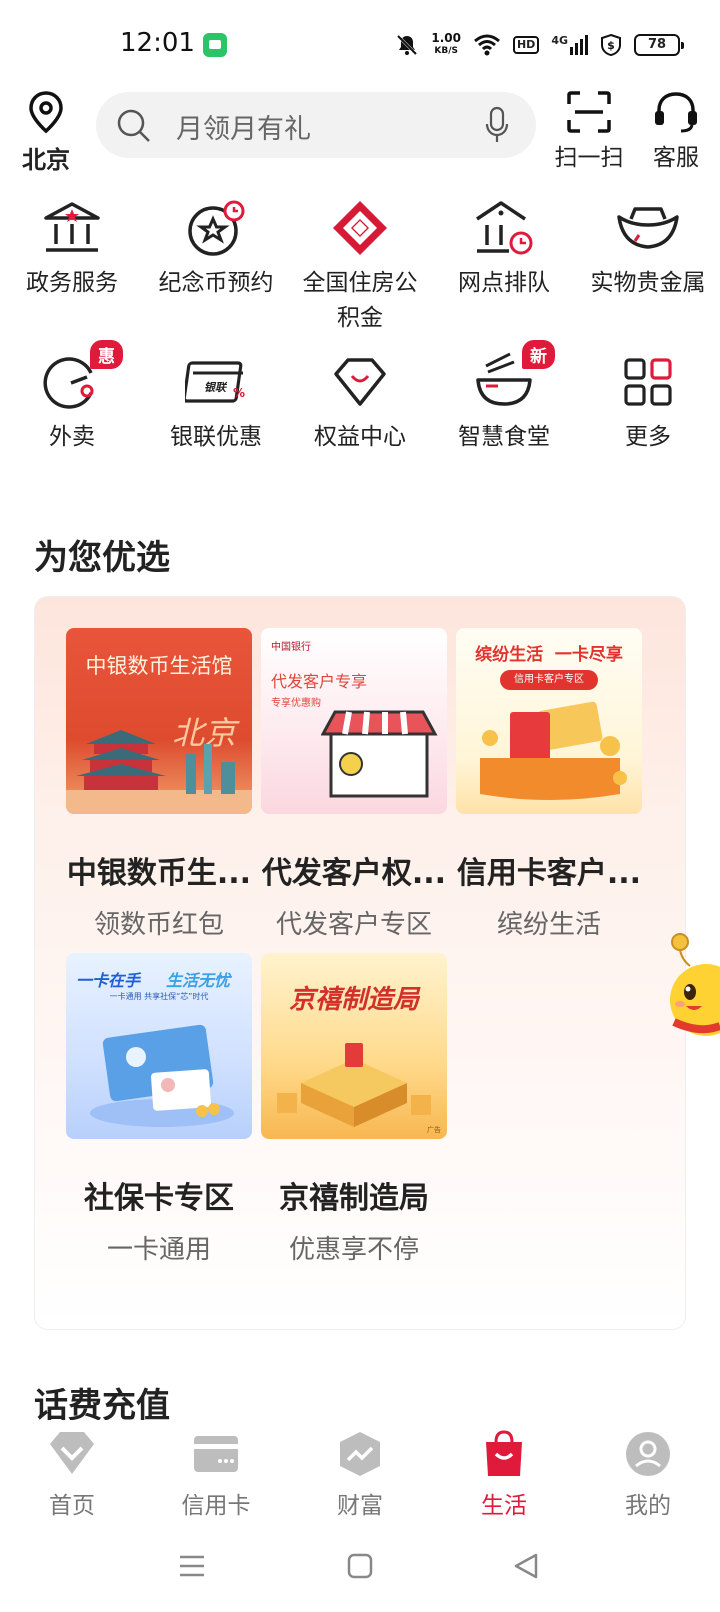  What do you see at coordinates (46, 112) in the screenshot?
I see `location-pin-icon` at bounding box center [46, 112].